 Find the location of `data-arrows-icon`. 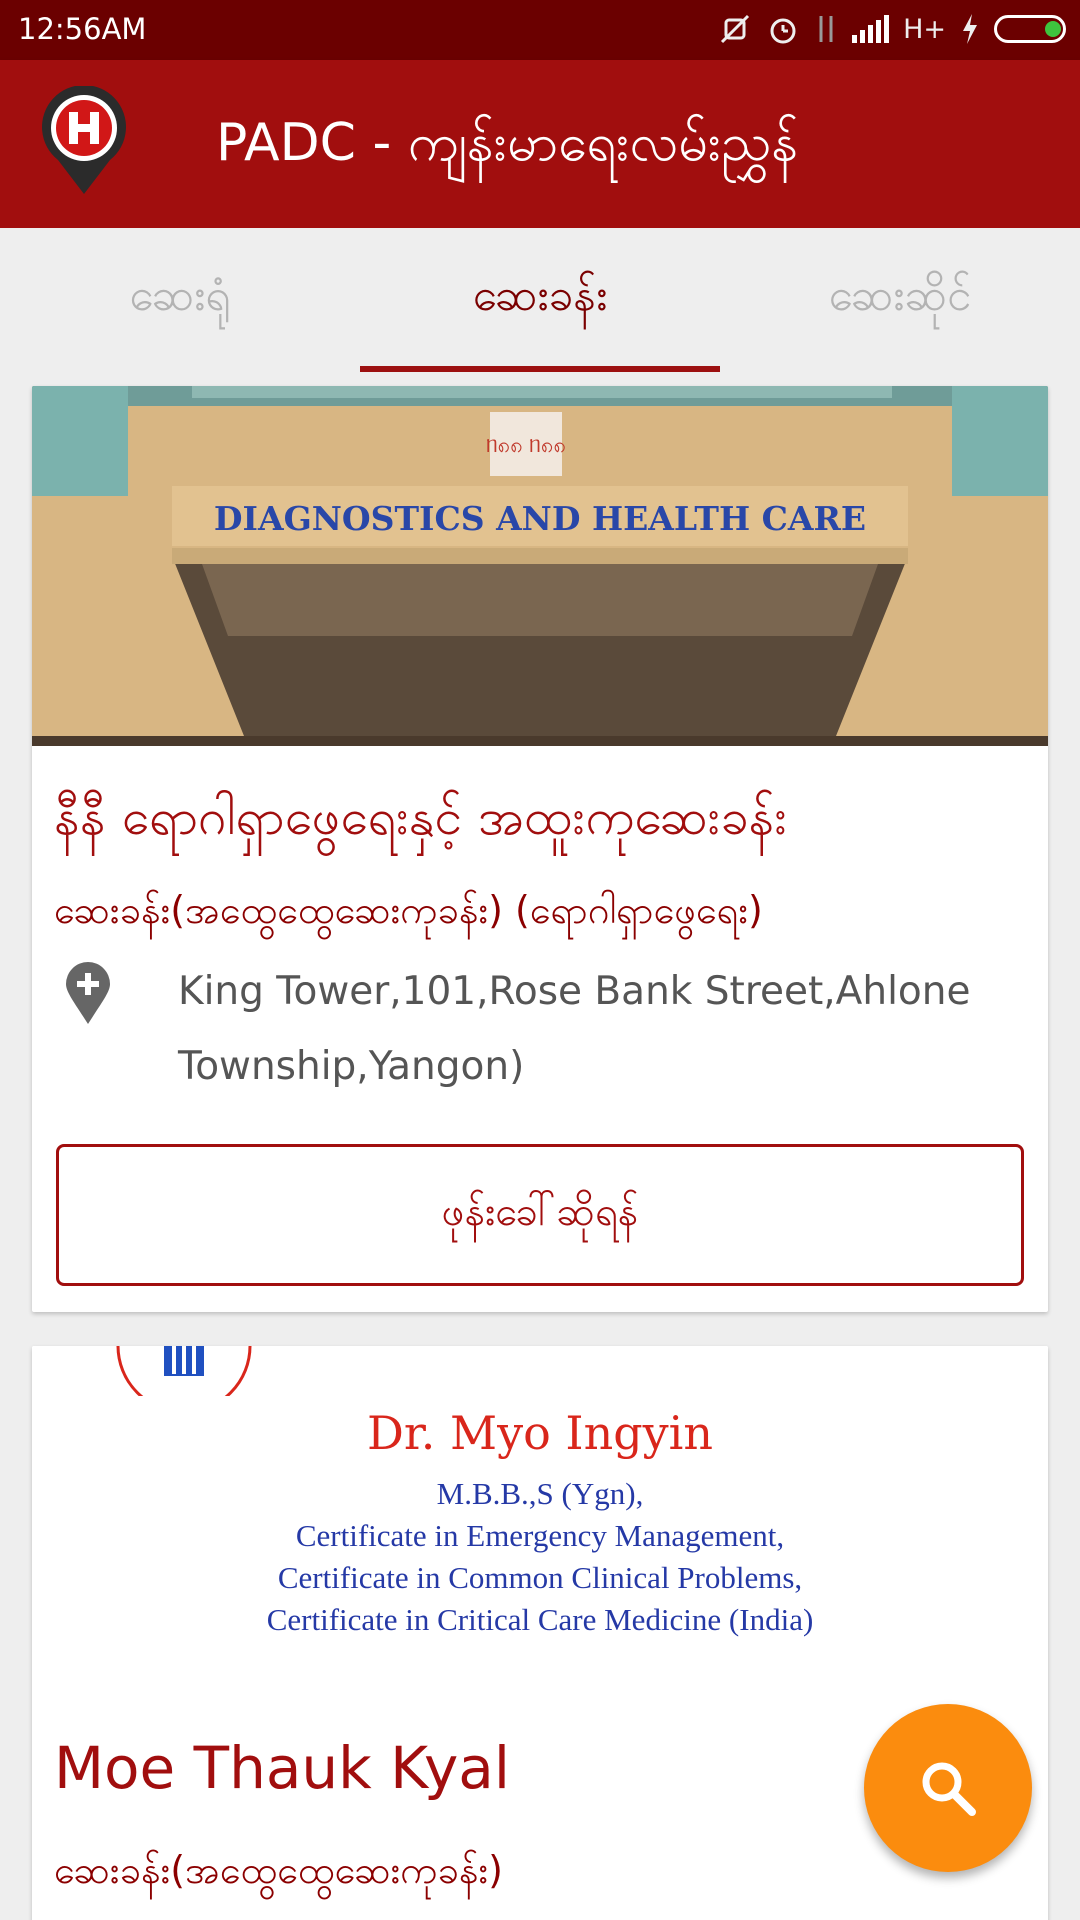

data-arrows-icon is located at coordinates (826, 29).